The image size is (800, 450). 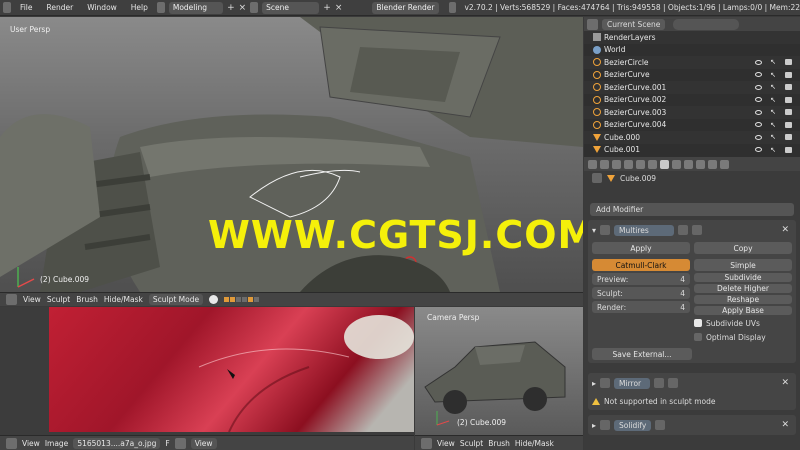 What do you see at coordinates (692, 37) in the screenshot?
I see `outliner-row: RenderLayers` at bounding box center [692, 37].